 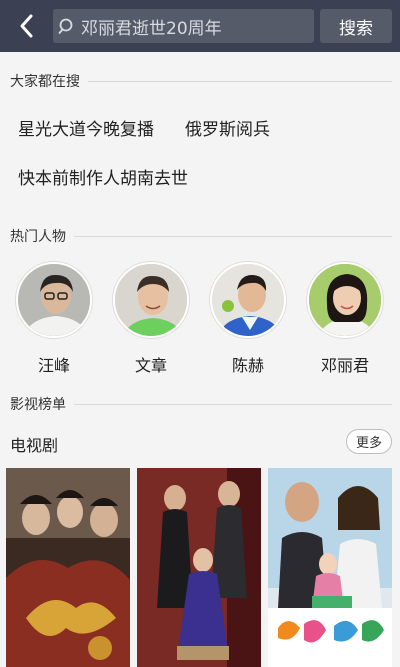 I want to click on search-icon, so click(x=67, y=26).